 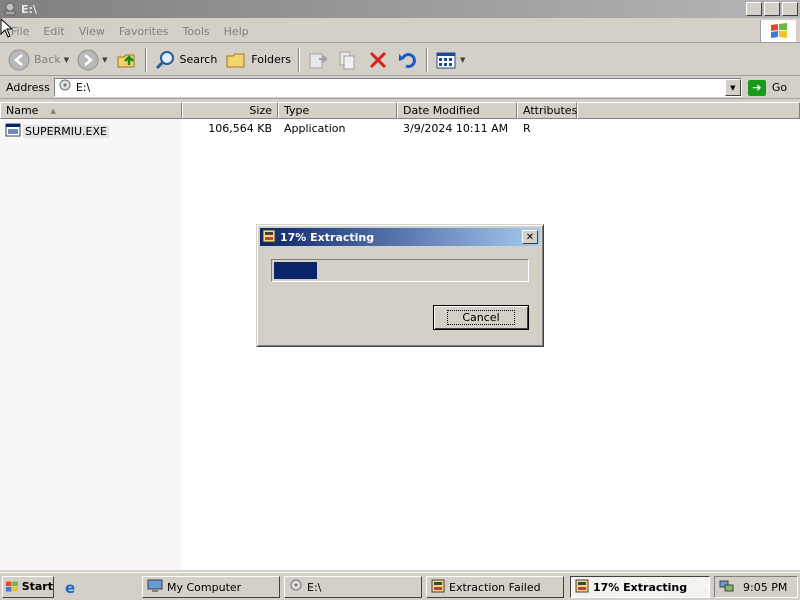 I want to click on windows-flag-icon, so click(x=12, y=586).